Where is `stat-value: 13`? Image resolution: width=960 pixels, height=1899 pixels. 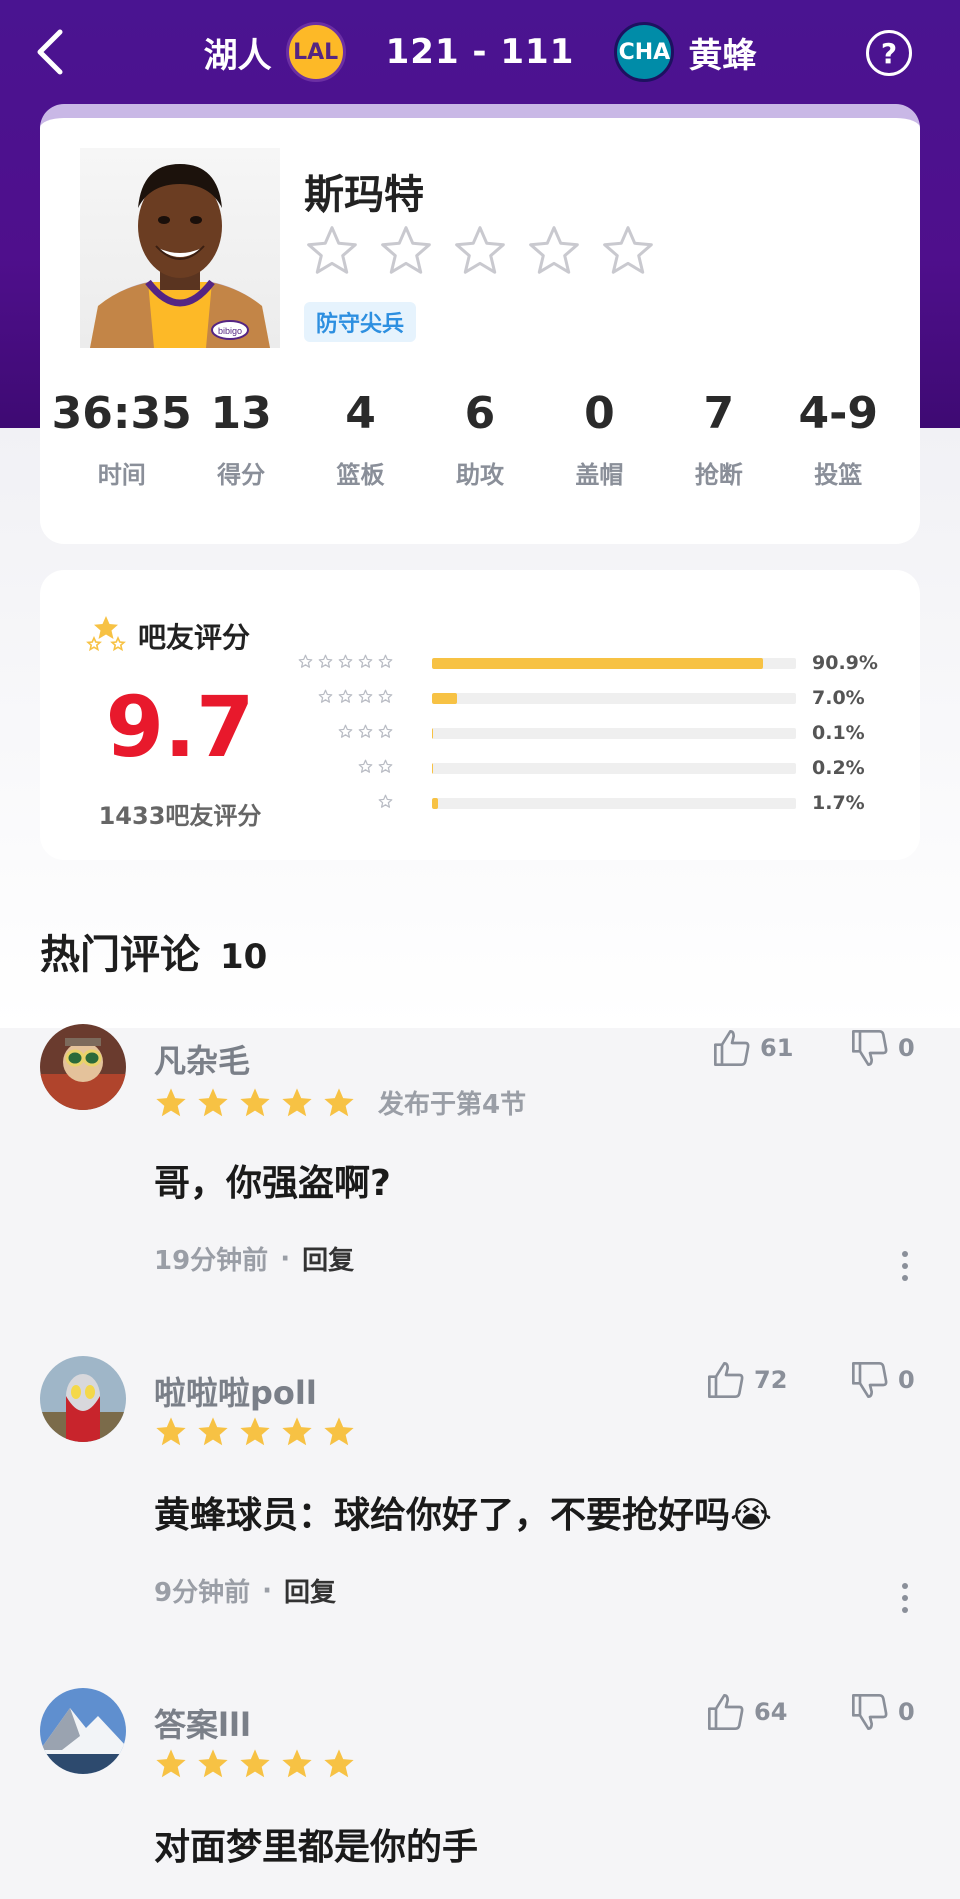 stat-value: 13 is located at coordinates (241, 413).